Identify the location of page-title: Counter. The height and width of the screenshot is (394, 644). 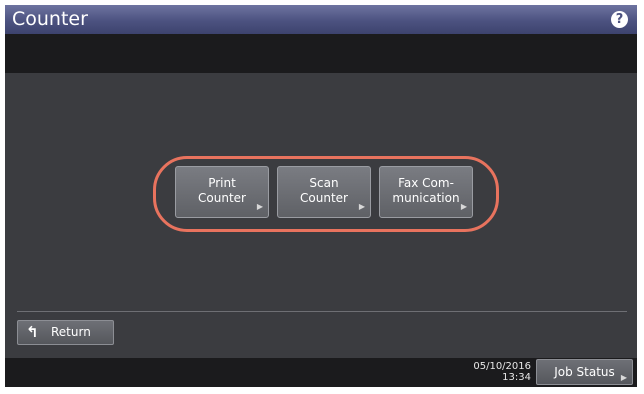
(50, 19).